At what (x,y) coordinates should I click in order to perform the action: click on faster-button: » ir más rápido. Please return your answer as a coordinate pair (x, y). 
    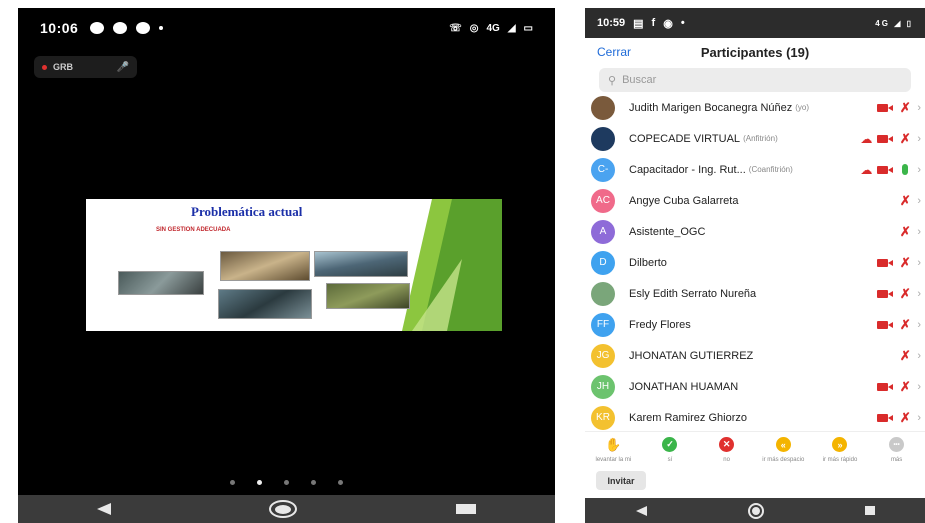
    Looking at the image, I should click on (840, 450).